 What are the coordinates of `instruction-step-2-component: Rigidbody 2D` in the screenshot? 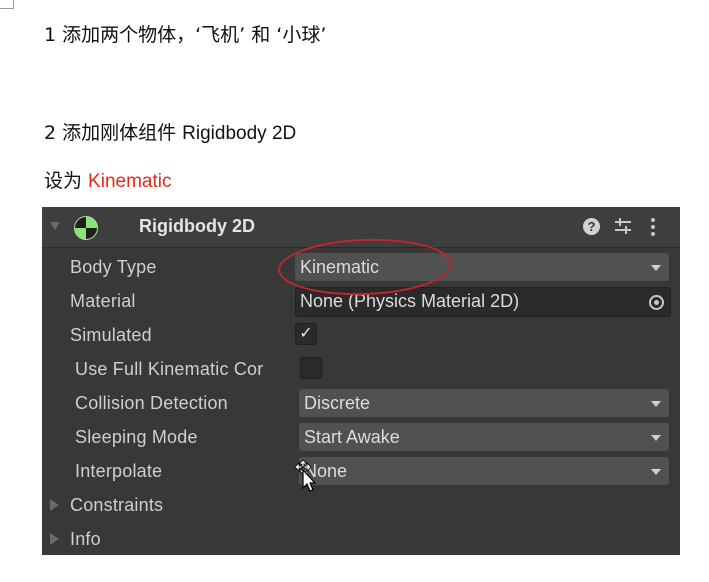 It's located at (239, 133).